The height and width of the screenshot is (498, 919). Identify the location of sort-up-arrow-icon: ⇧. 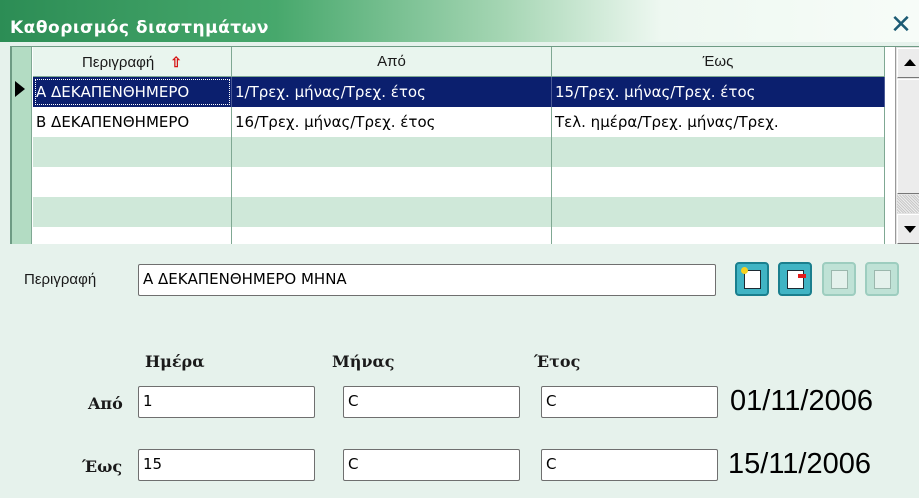
(176, 62).